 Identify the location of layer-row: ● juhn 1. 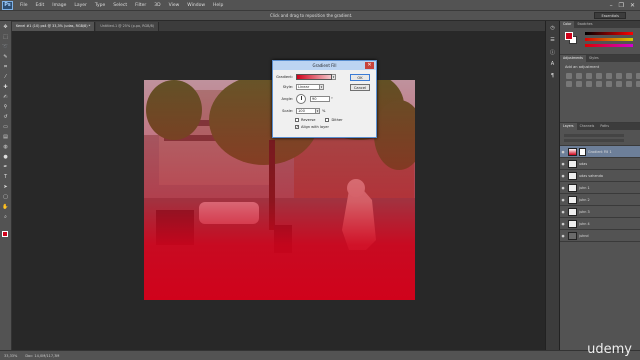
(600, 188).